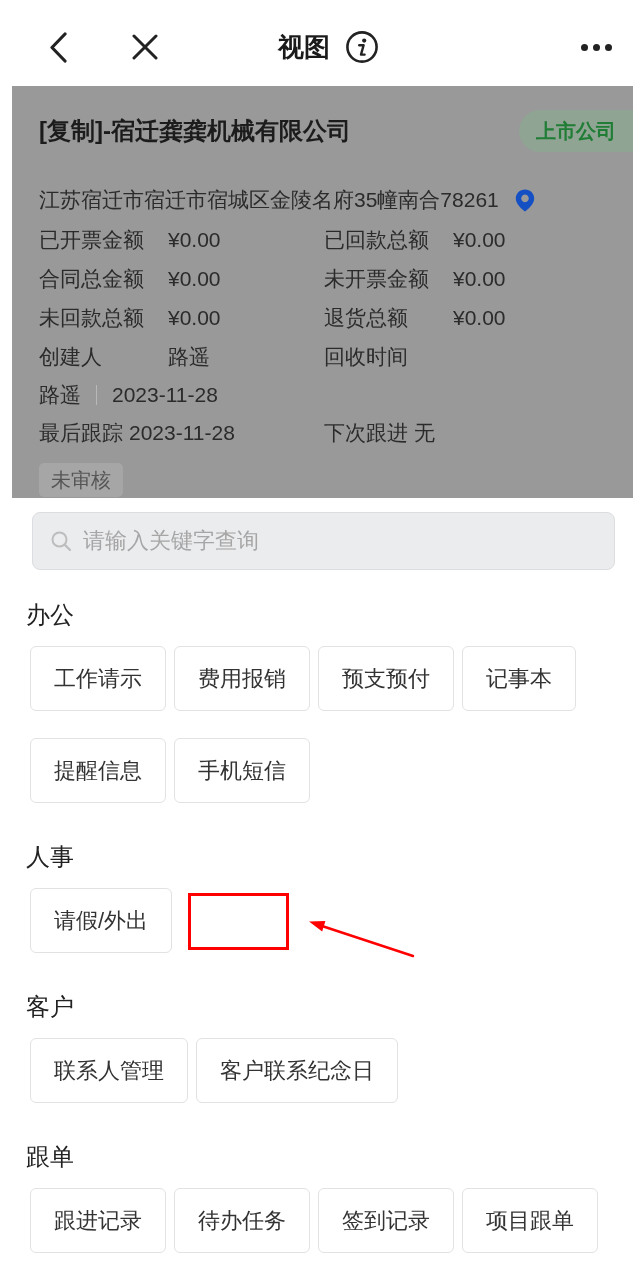 The image size is (643, 1280). Describe the element at coordinates (50, 1157) in the screenshot. I see `section-heading: 跟单` at that location.